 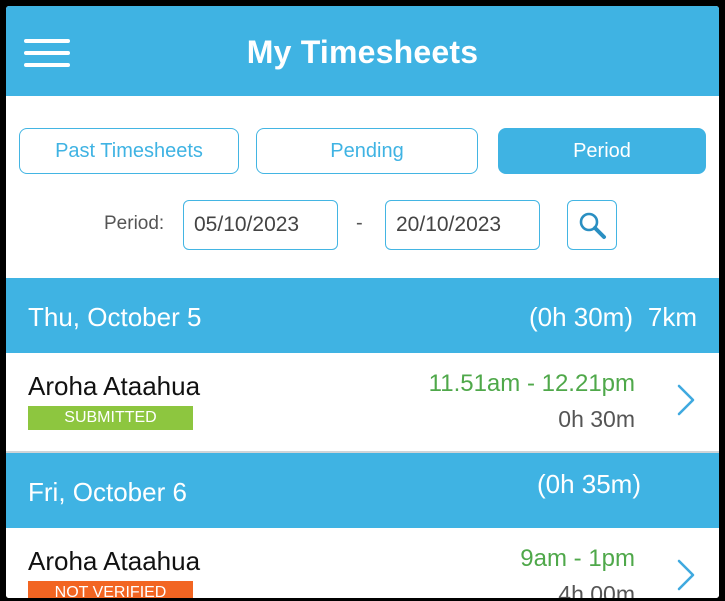 What do you see at coordinates (367, 151) in the screenshot?
I see `tab-pending: Pending` at bounding box center [367, 151].